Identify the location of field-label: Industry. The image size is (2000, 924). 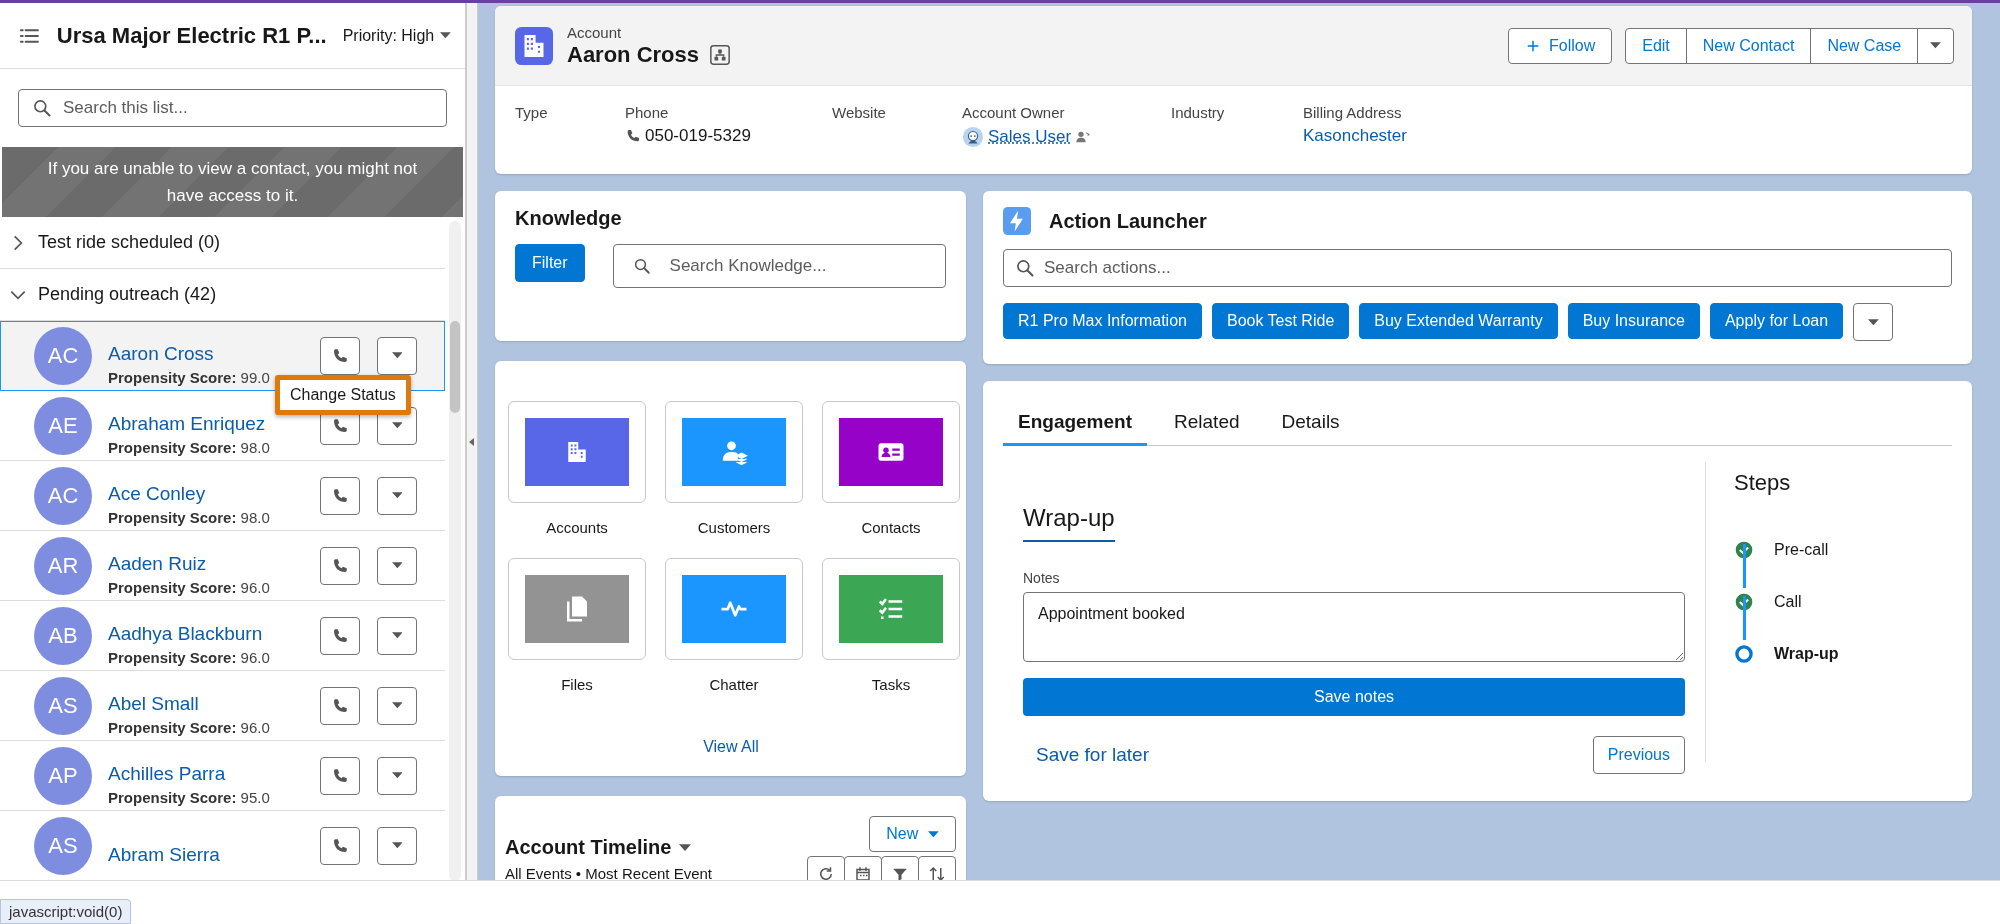
(1198, 112).